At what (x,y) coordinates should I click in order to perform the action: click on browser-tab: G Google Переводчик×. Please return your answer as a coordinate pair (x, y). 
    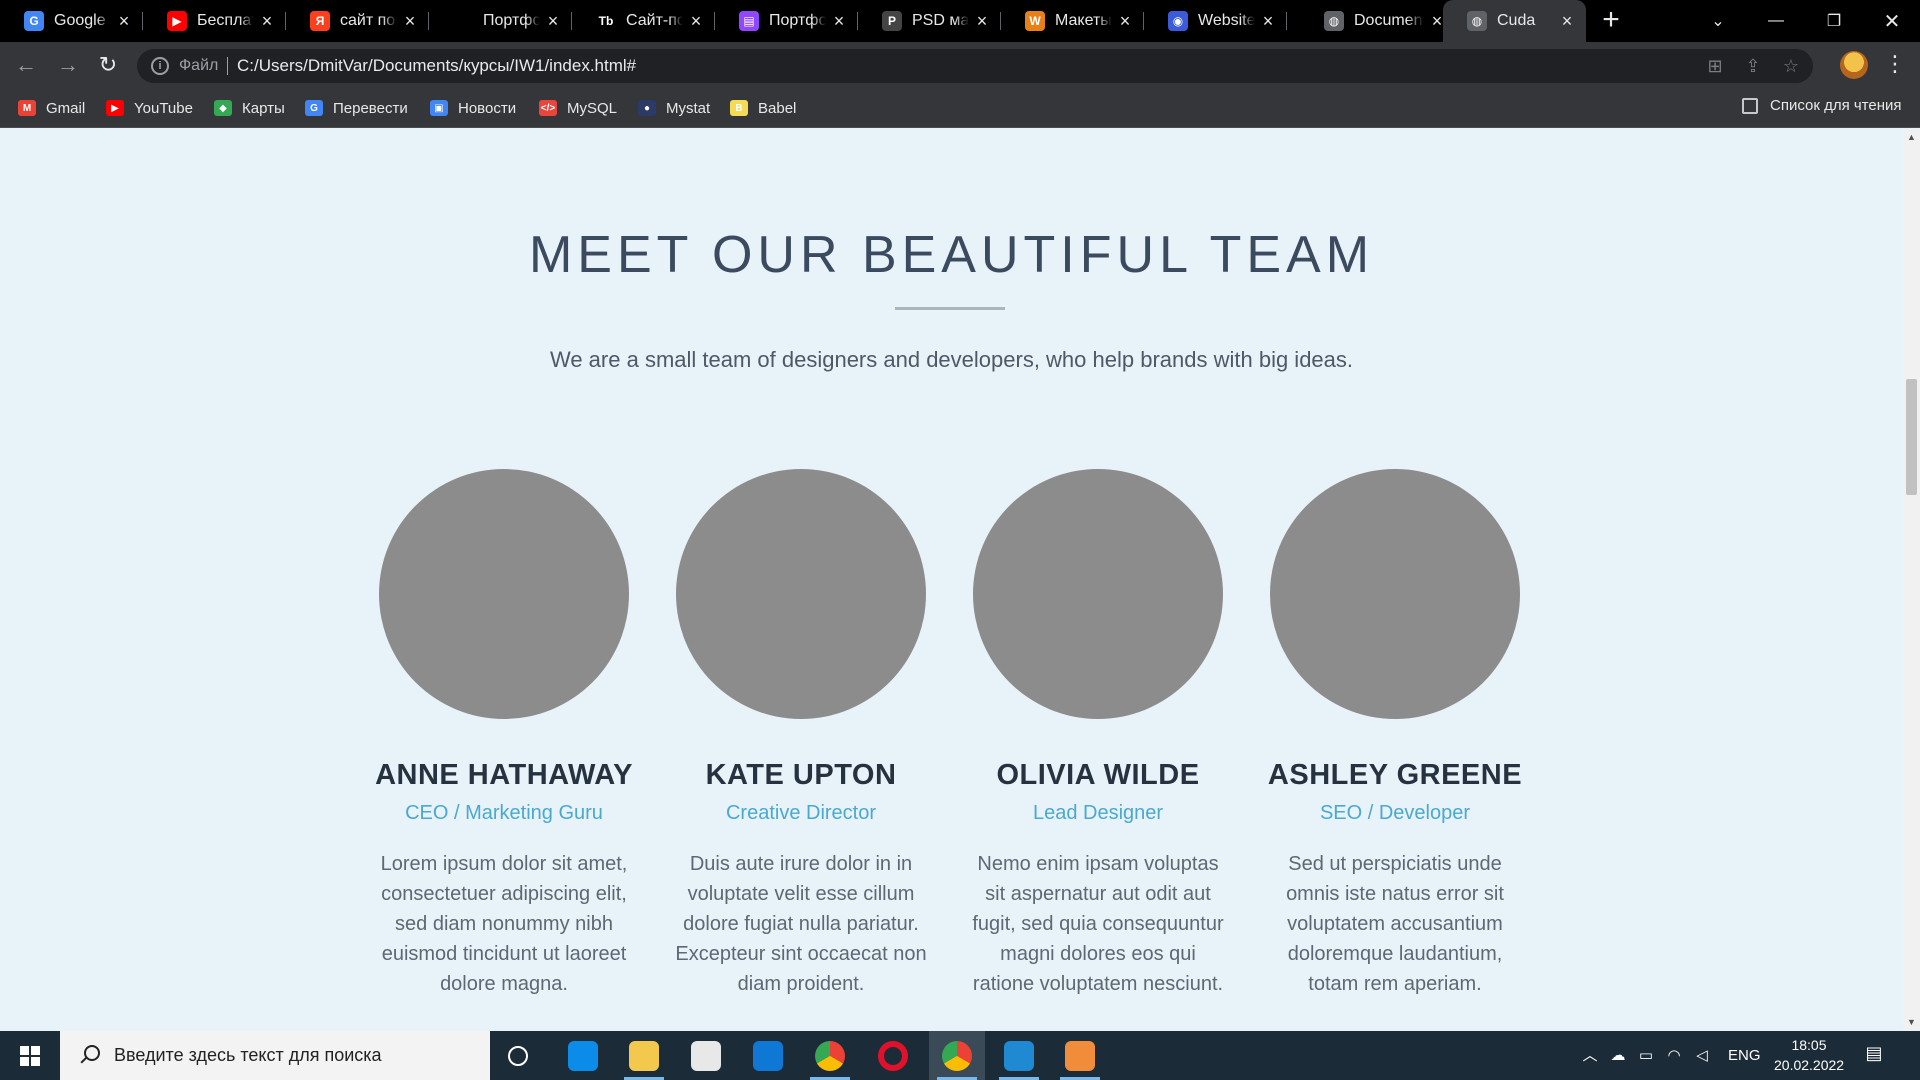
    Looking at the image, I should click on (71, 21).